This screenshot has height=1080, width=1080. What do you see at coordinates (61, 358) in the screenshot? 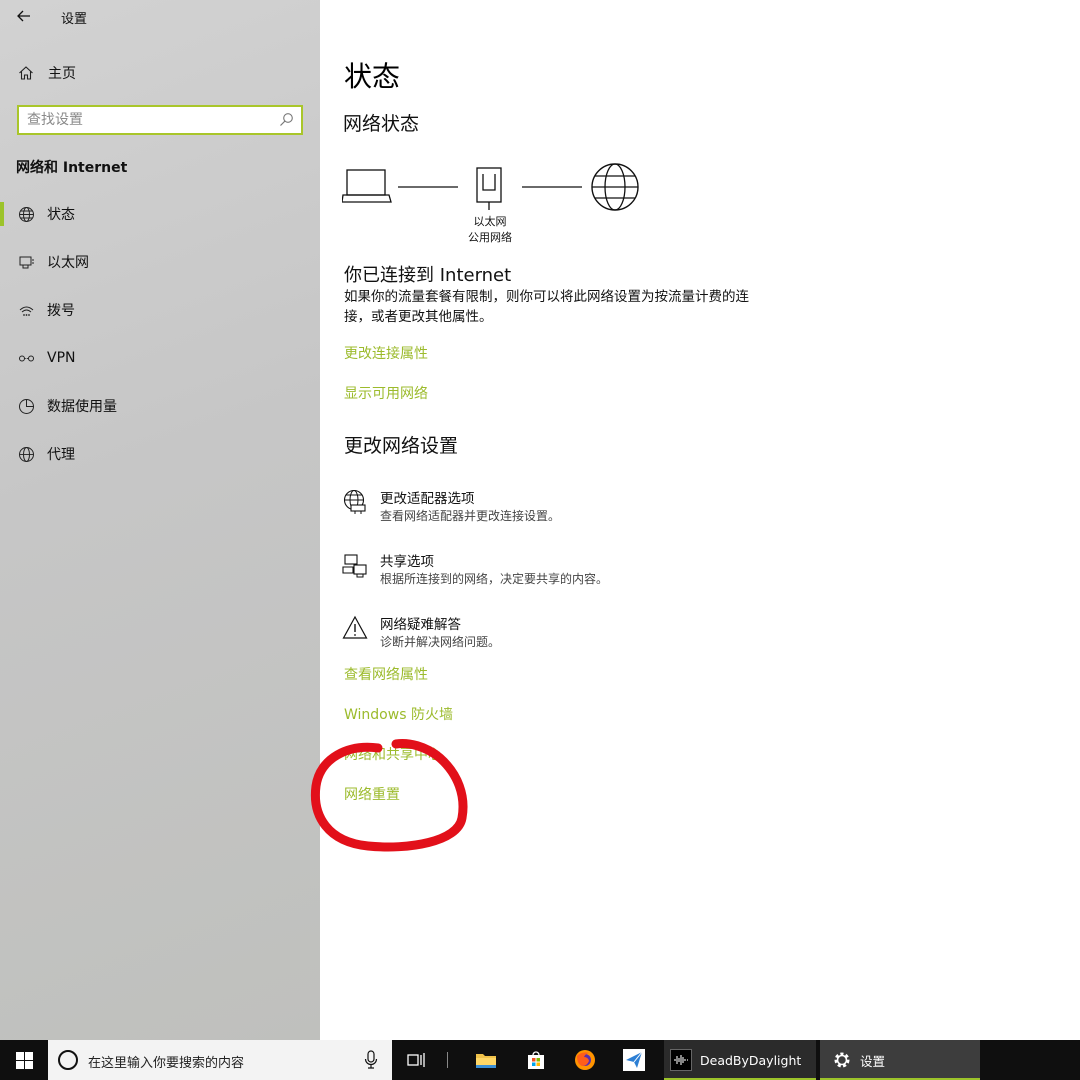
I see `sidebar-item-label: VPN` at bounding box center [61, 358].